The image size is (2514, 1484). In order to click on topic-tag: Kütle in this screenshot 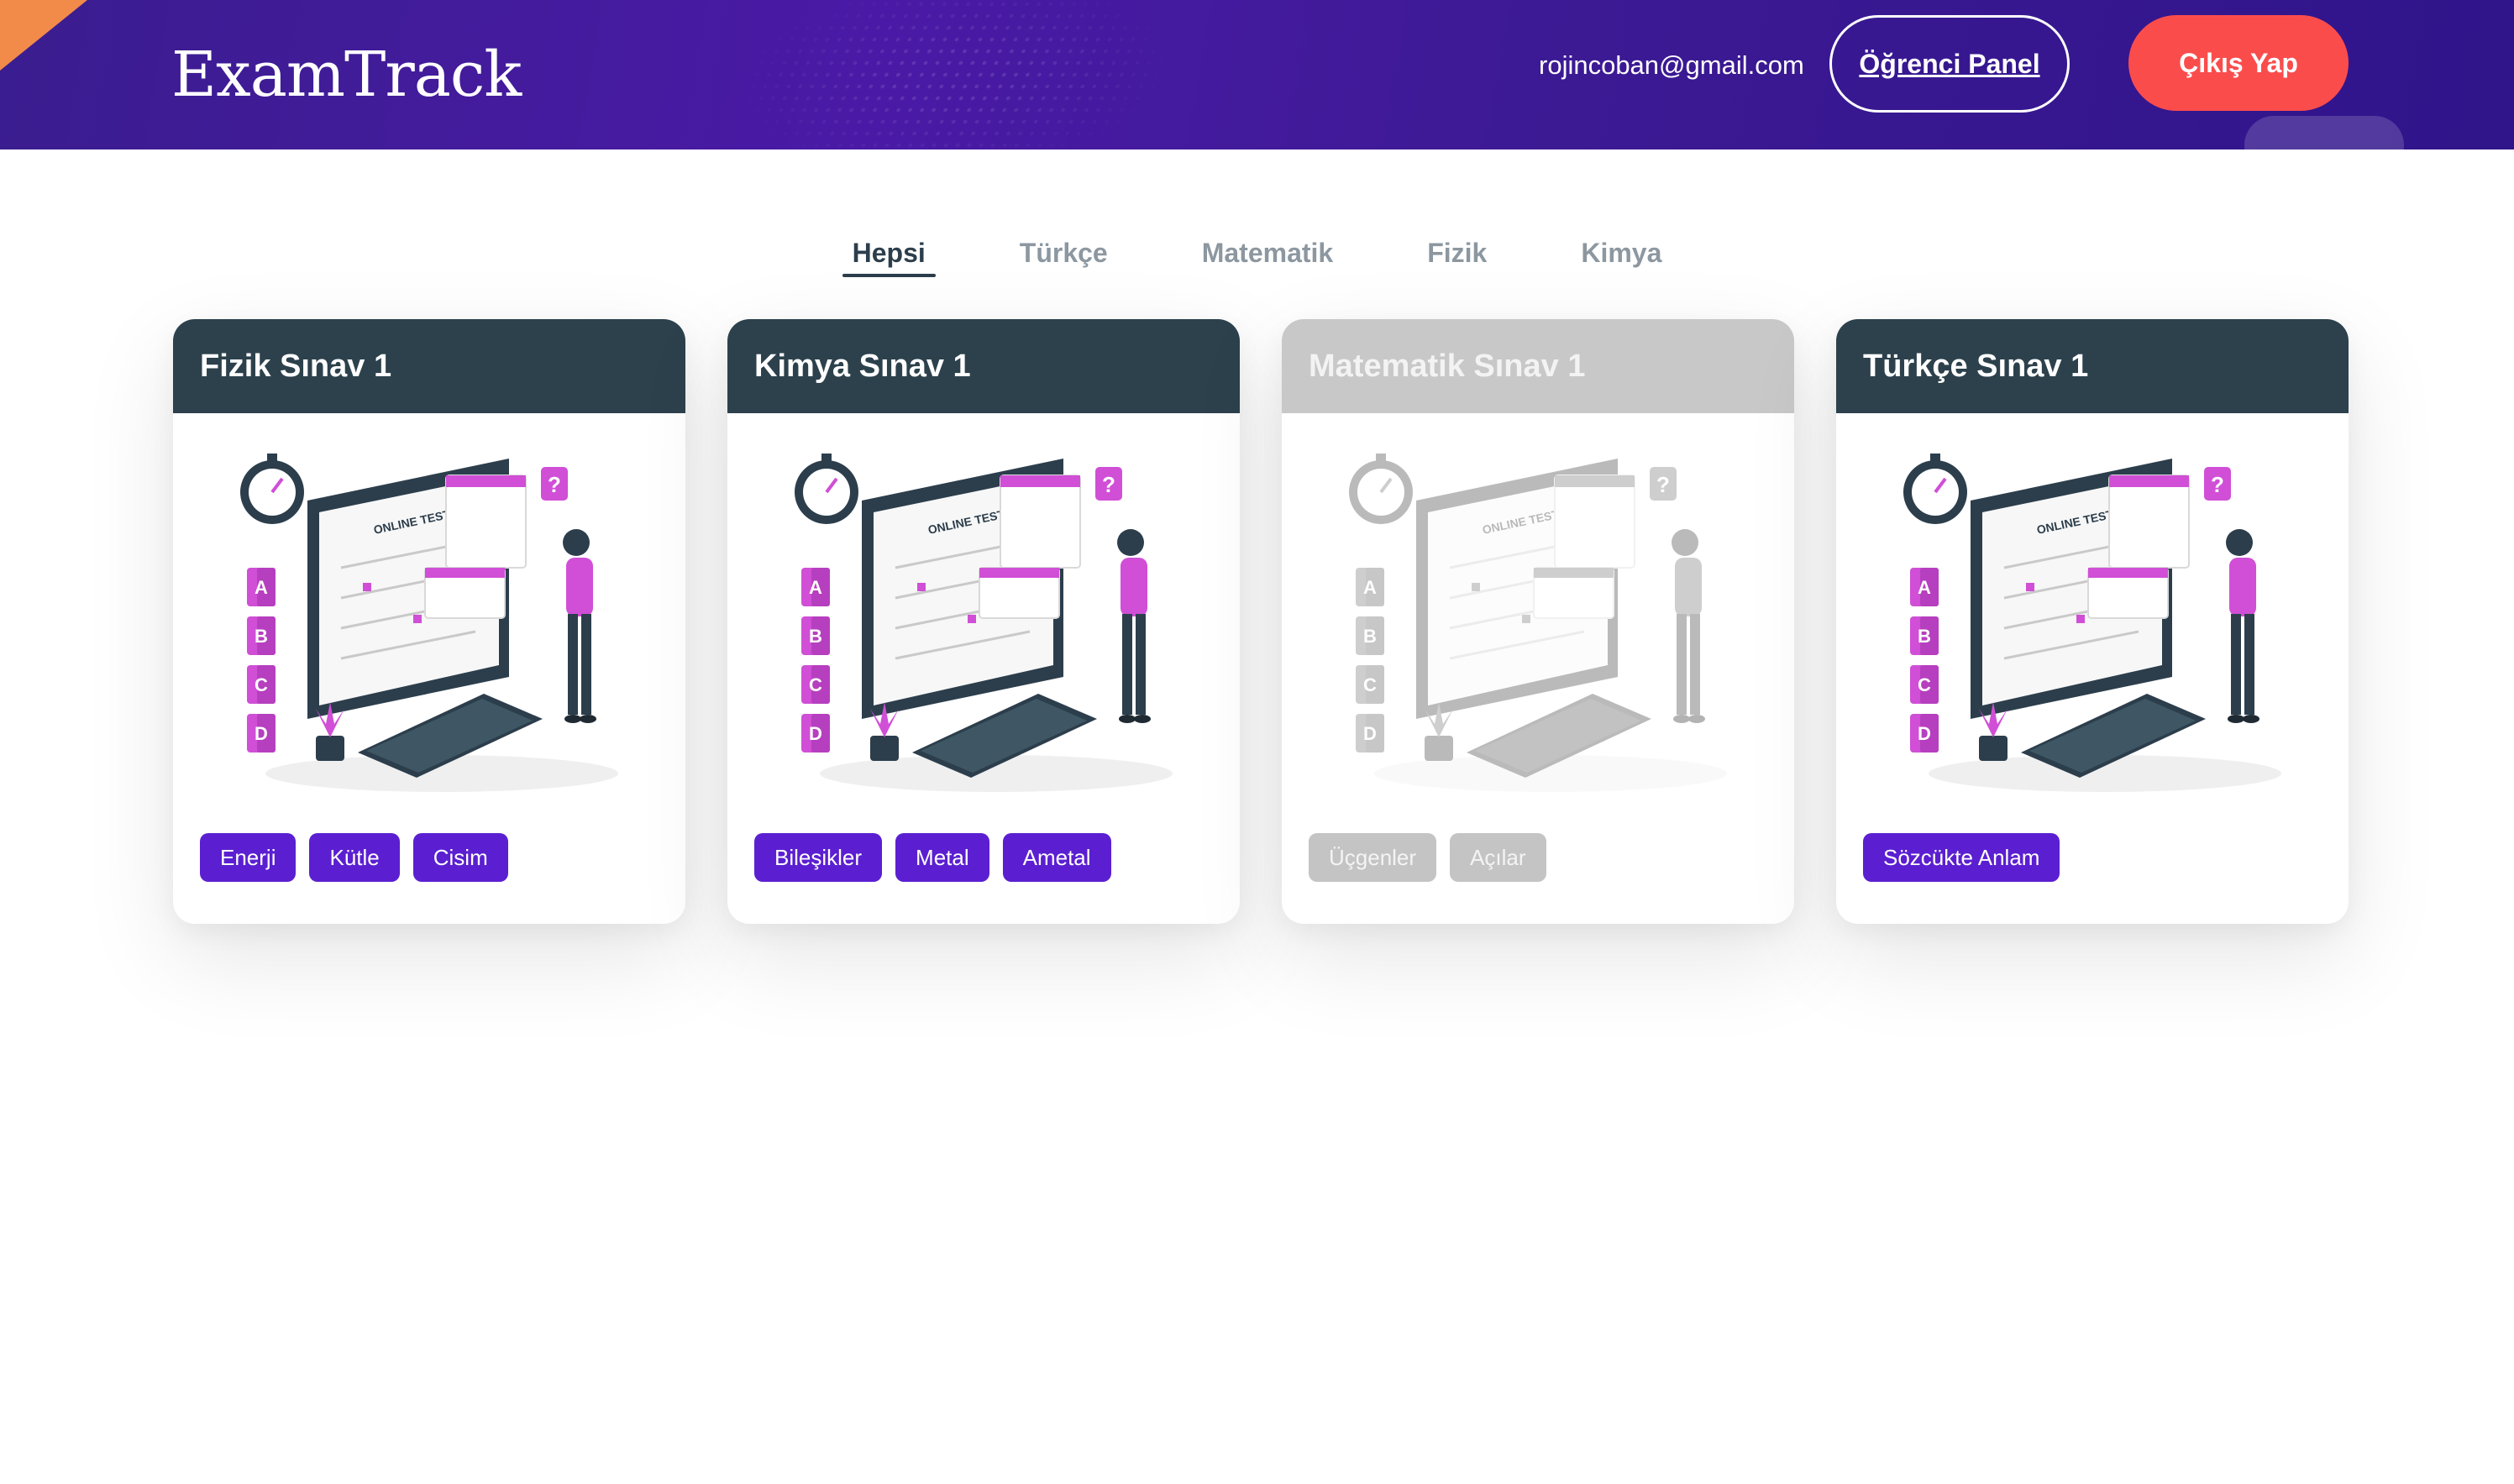, I will do `click(354, 858)`.